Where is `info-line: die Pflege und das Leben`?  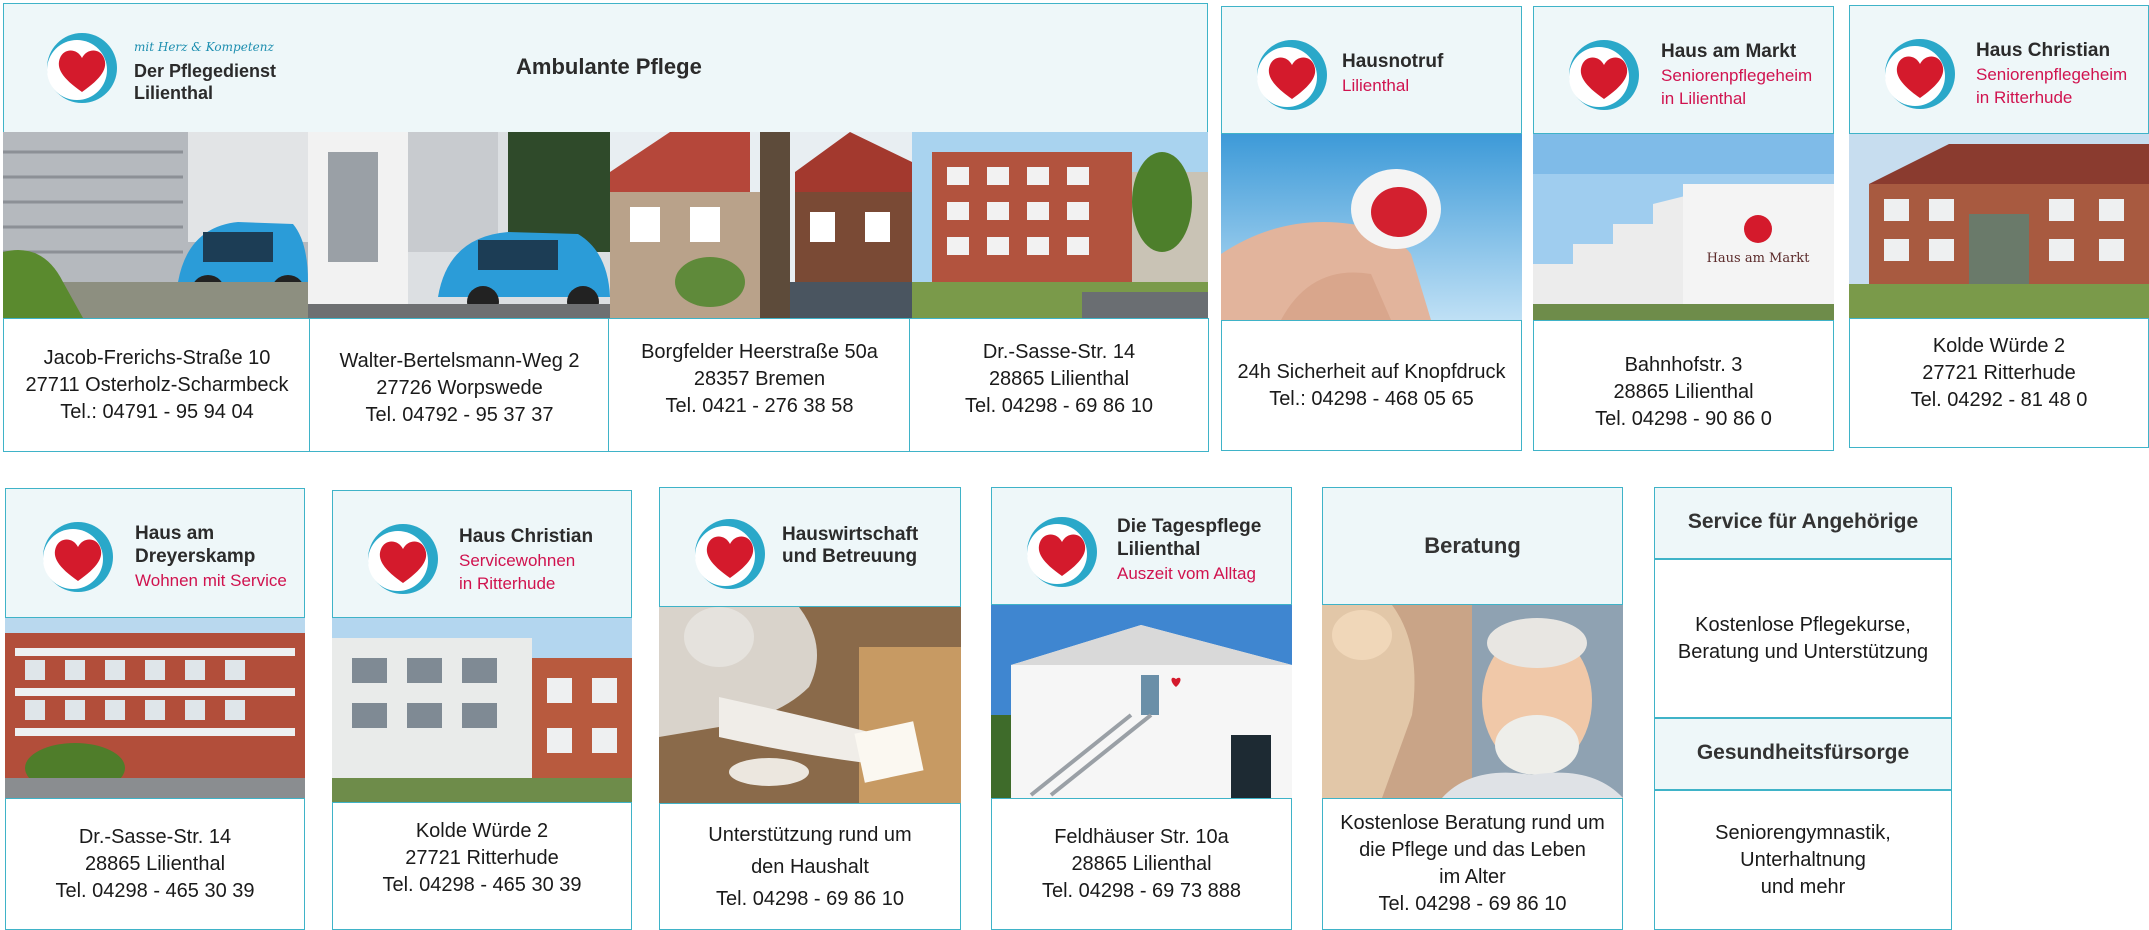 info-line: die Pflege und das Leben is located at coordinates (1472, 850).